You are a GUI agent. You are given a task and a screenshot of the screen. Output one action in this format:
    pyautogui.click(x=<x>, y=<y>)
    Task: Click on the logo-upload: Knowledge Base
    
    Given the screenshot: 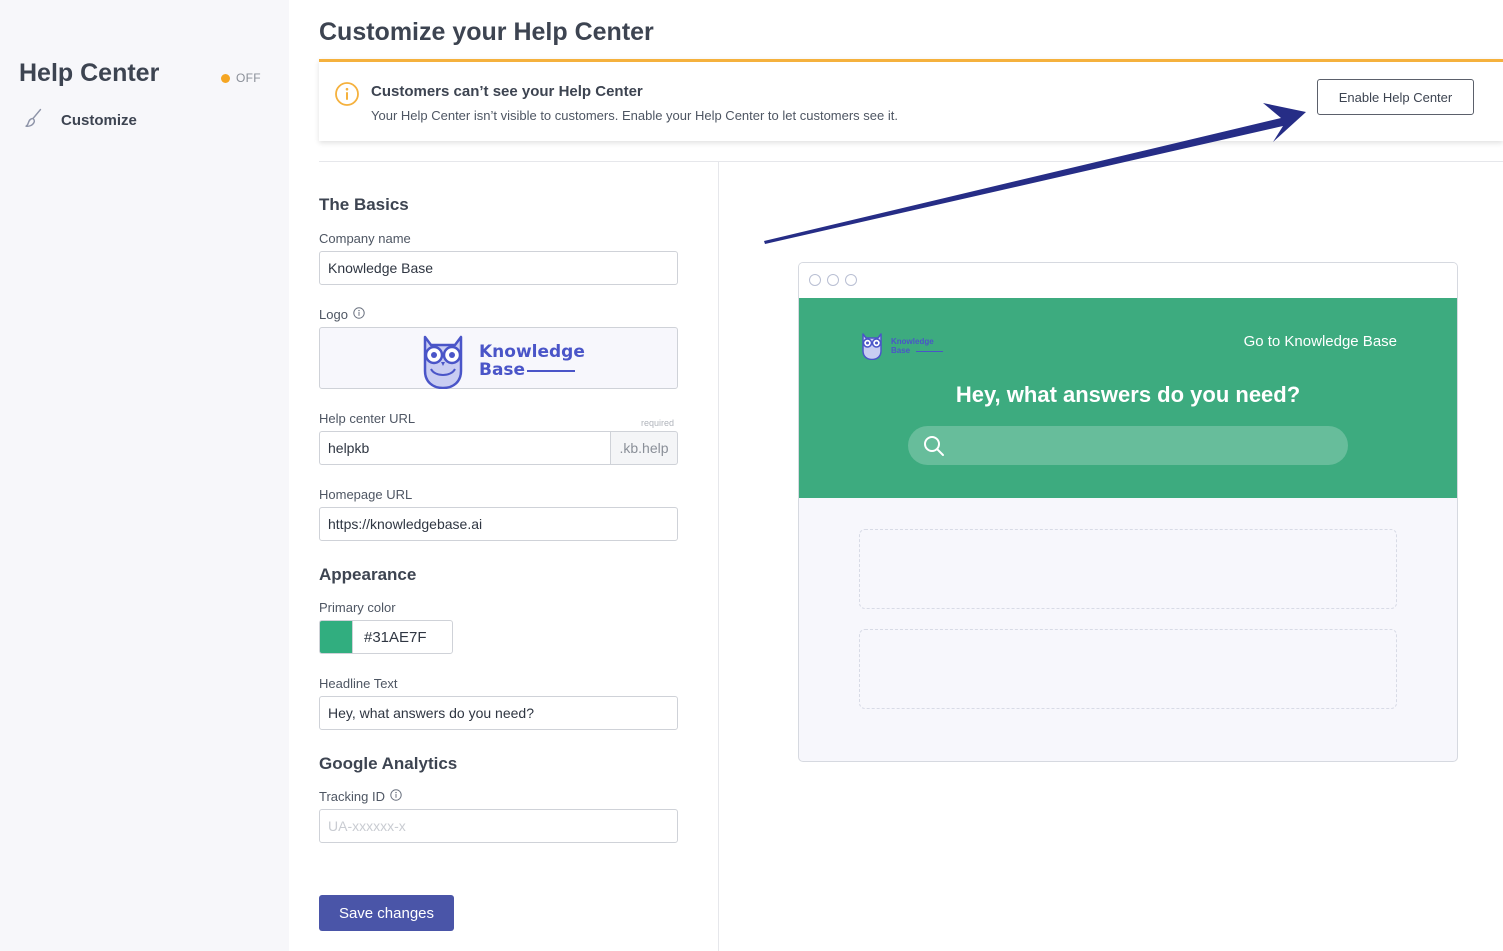 What is the action you would take?
    pyautogui.click(x=498, y=358)
    